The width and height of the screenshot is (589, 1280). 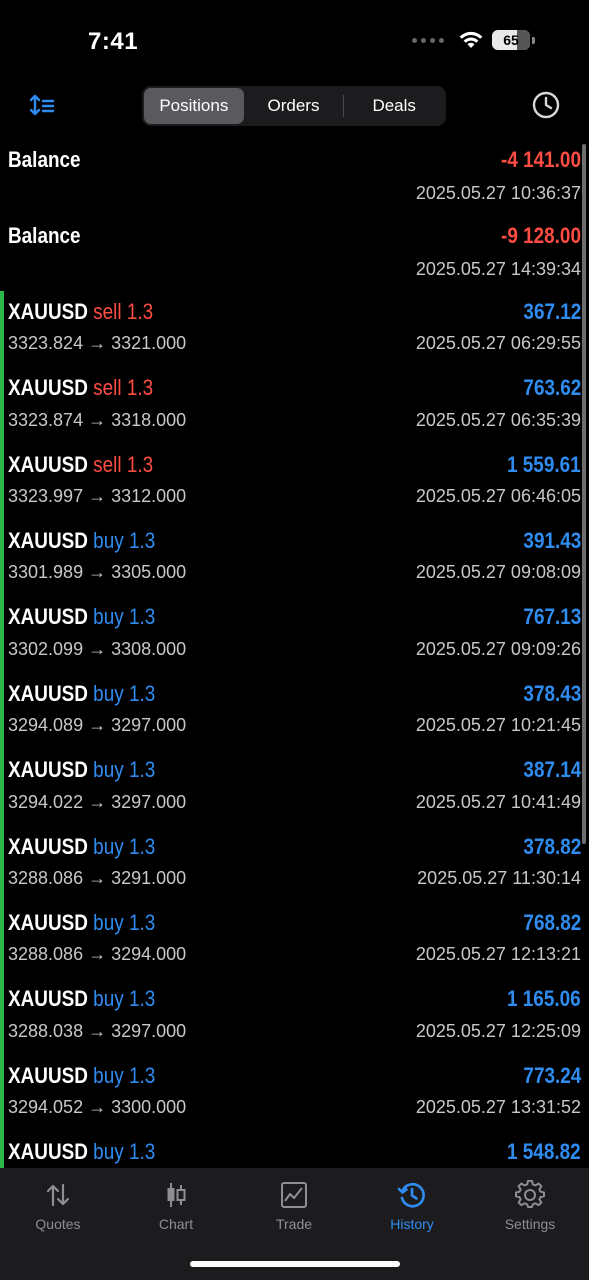 I want to click on tab-orders: Orders, so click(x=294, y=106).